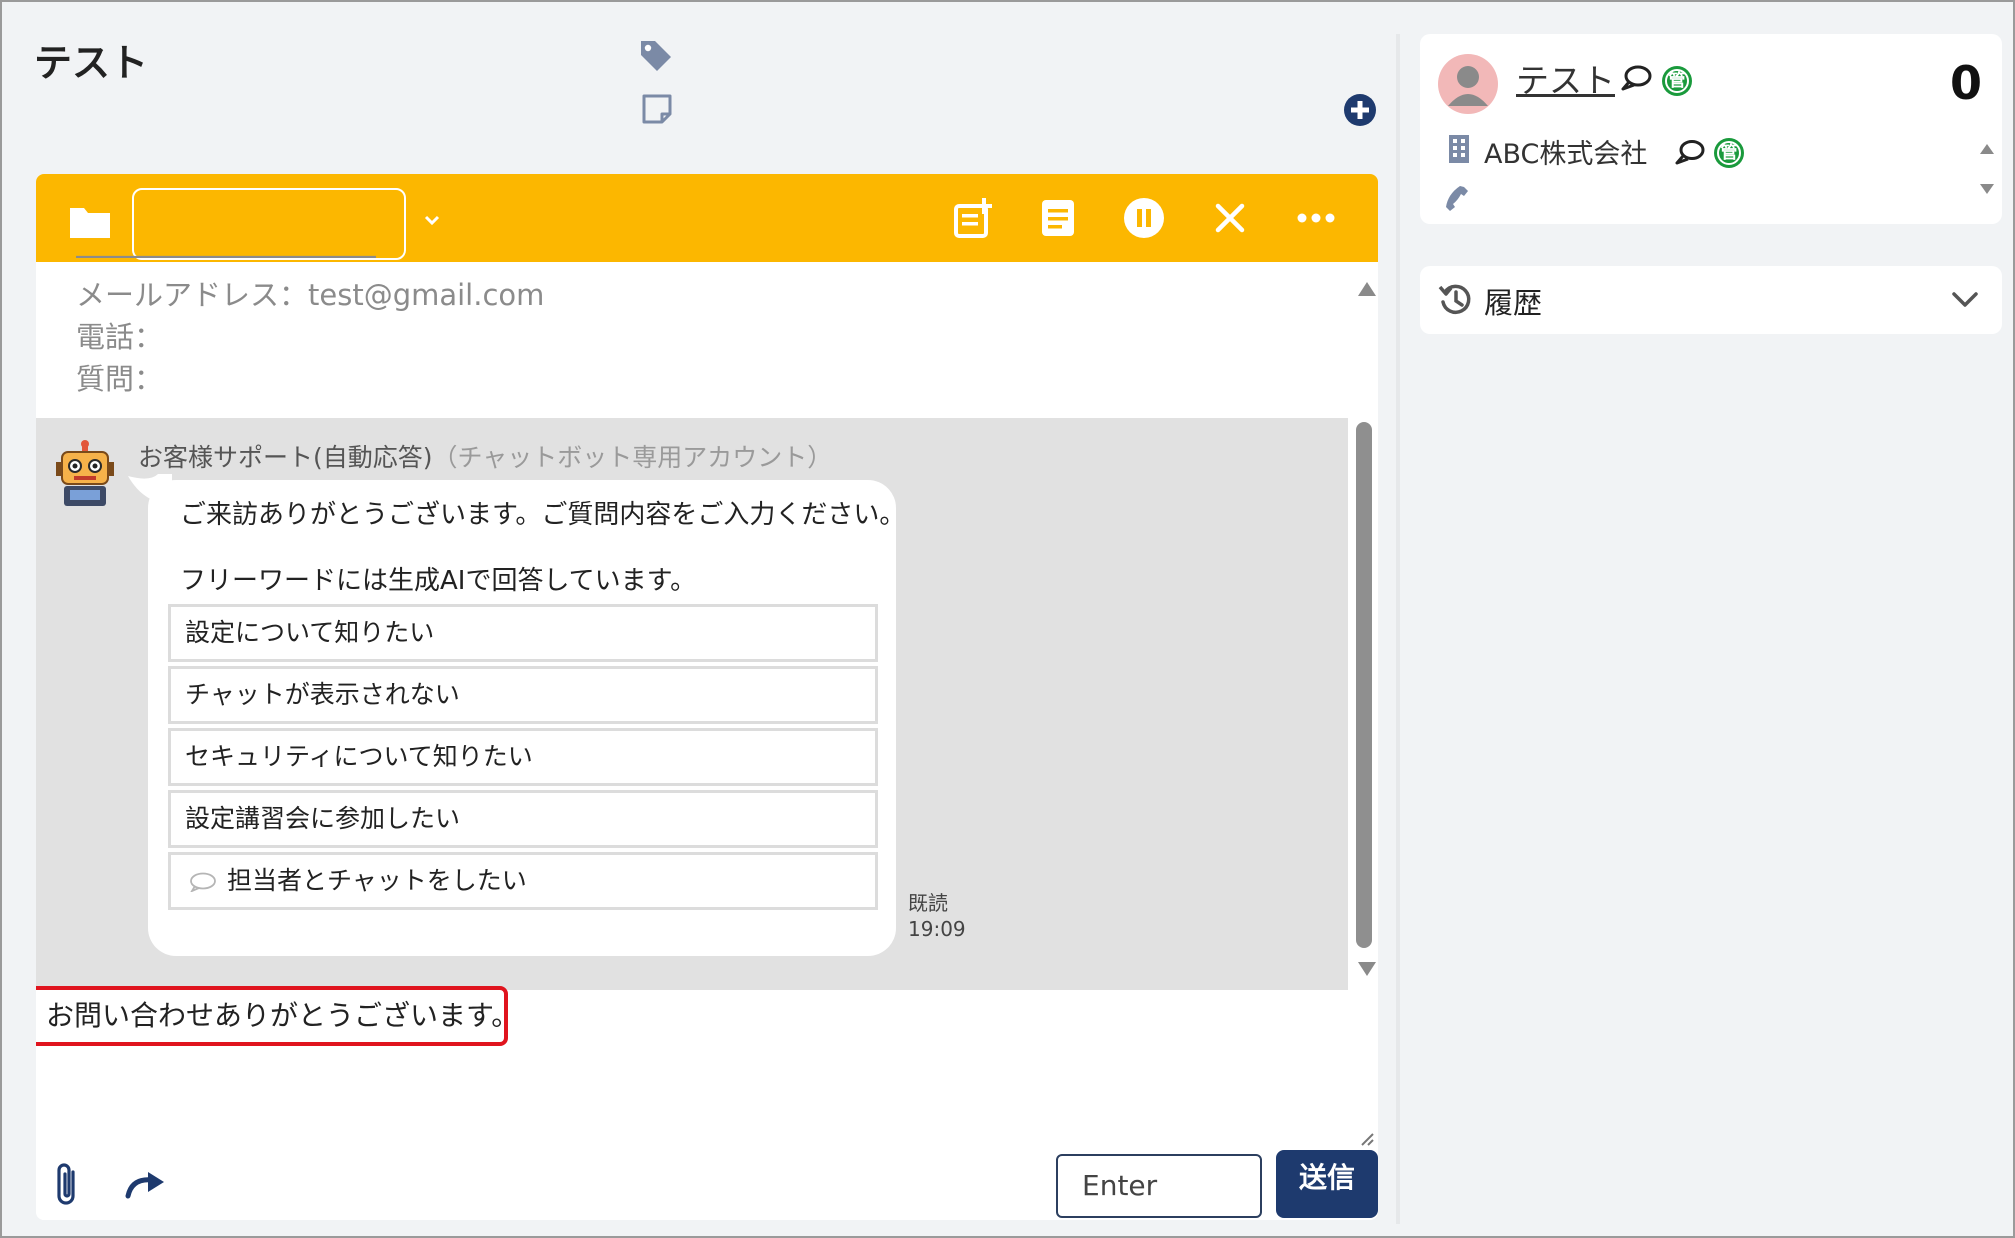  I want to click on add-note-icon, so click(974, 218).